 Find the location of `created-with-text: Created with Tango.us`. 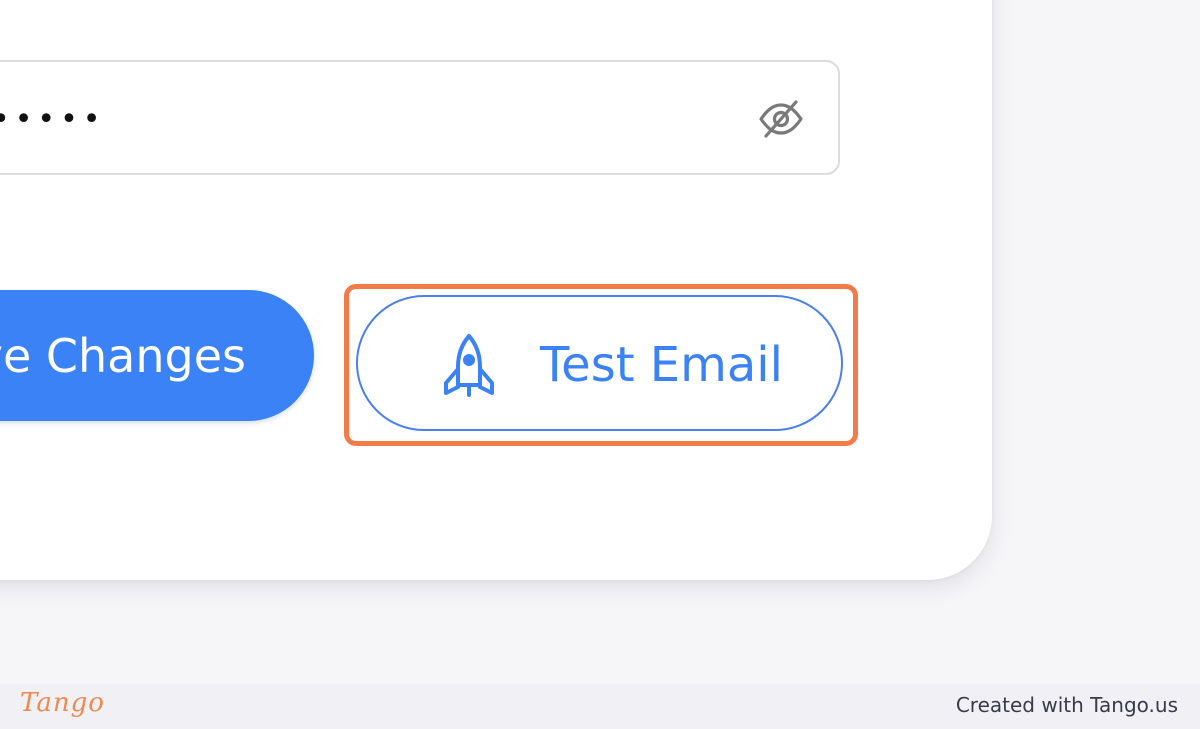

created-with-text: Created with Tango.us is located at coordinates (1066, 705).